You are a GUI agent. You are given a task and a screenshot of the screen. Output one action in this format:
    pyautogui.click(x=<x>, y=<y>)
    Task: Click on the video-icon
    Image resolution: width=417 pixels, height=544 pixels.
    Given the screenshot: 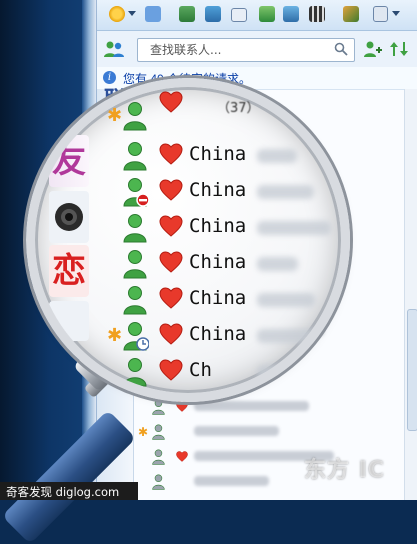 What is the action you would take?
    pyautogui.click(x=317, y=14)
    